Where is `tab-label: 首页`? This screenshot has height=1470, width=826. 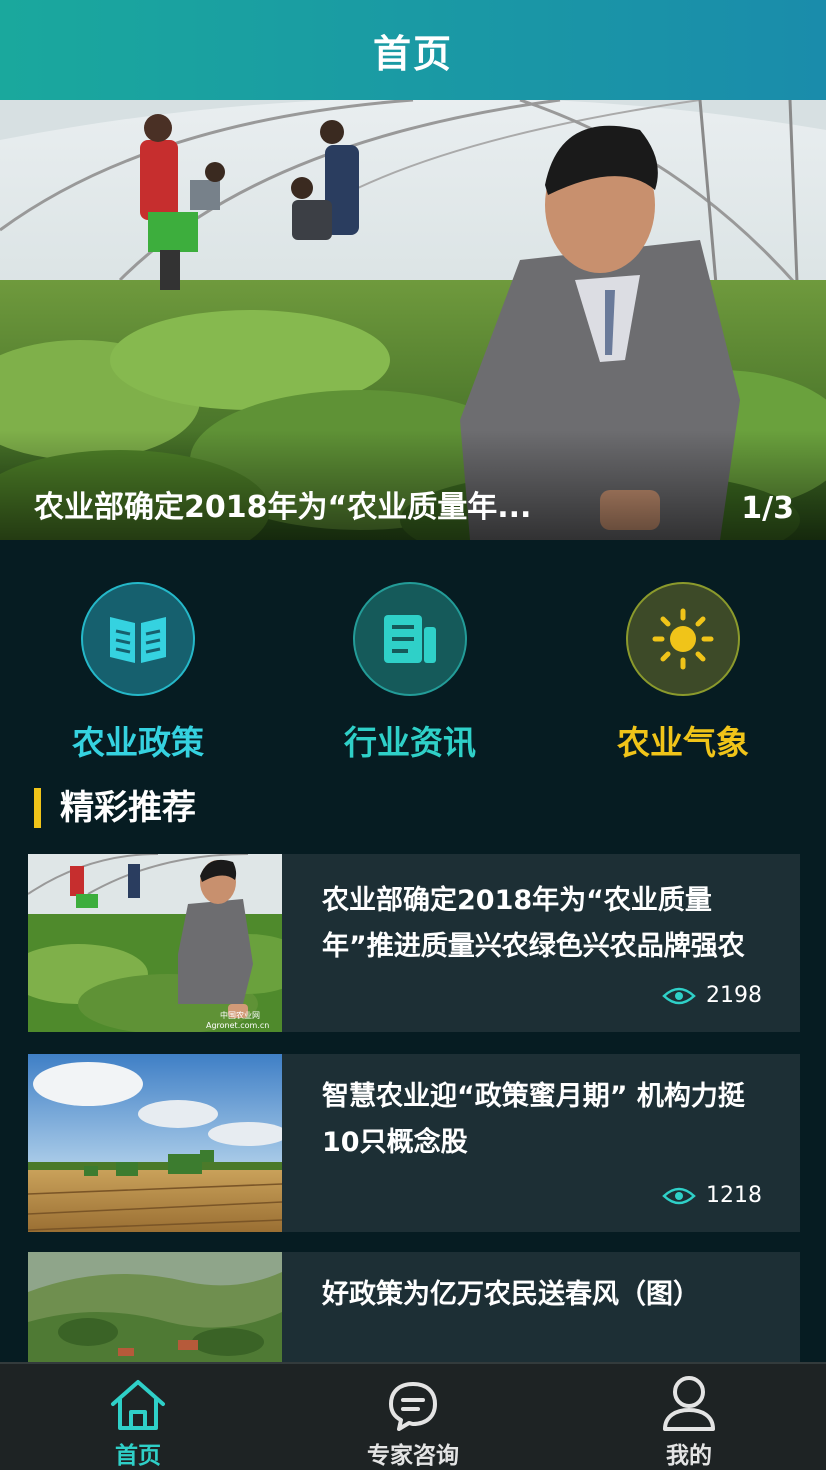
tab-label: 首页 is located at coordinates (138, 1456).